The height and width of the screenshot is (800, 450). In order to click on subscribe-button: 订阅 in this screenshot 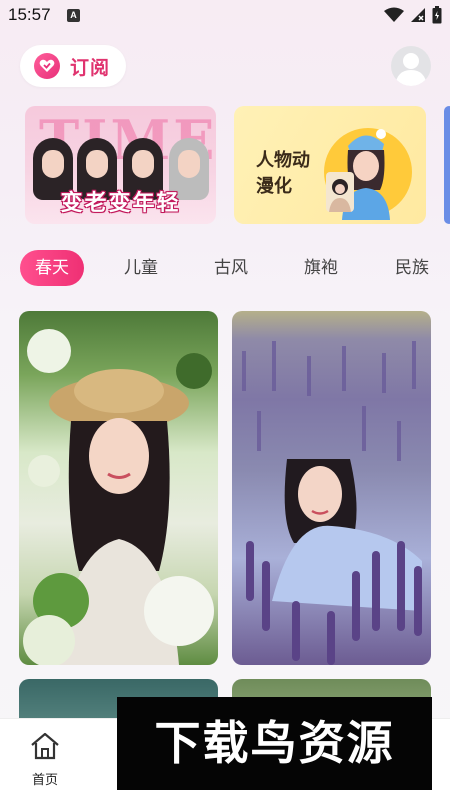, I will do `click(73, 66)`.